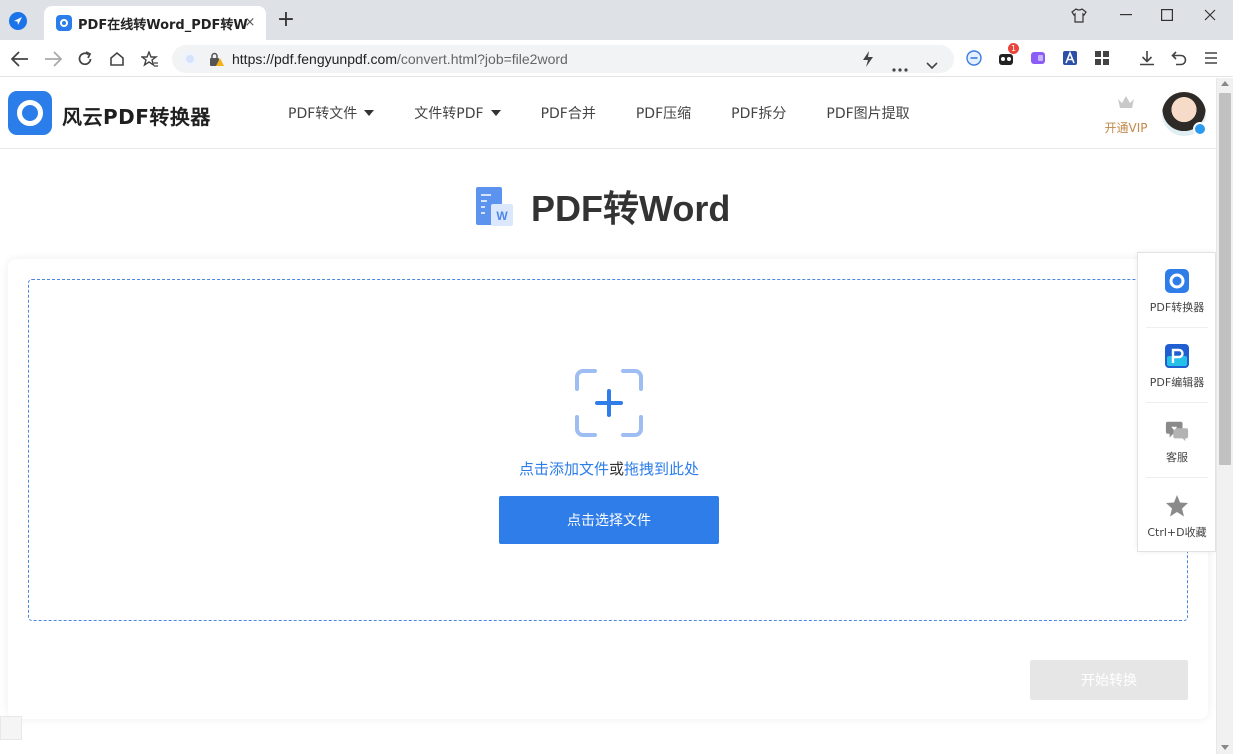 The height and width of the screenshot is (754, 1233). I want to click on new-tab-button: +, so click(286, 20).